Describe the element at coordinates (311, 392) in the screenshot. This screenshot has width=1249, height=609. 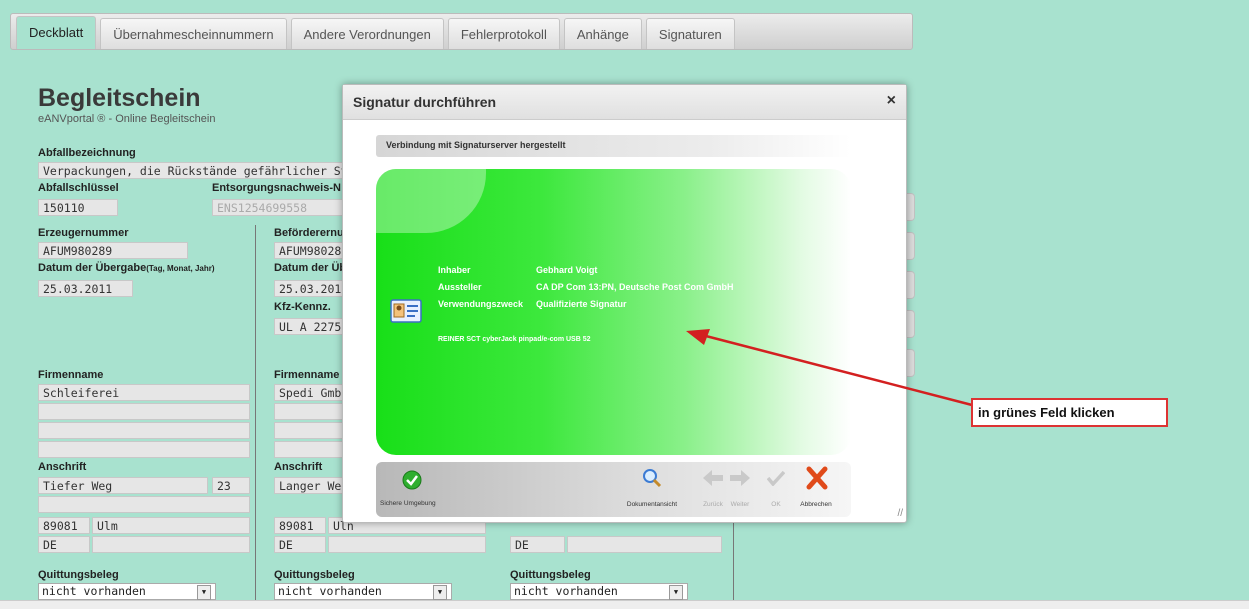
I see `firmenname2-field: Spedi GmbH` at that location.